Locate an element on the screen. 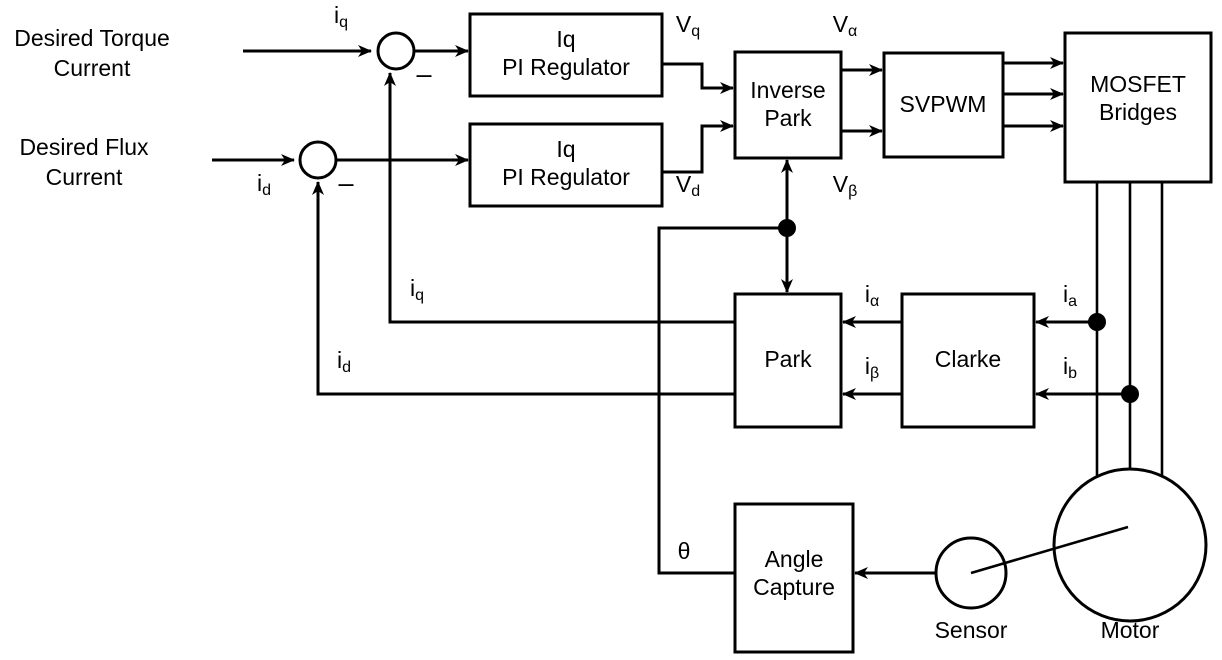  desired-torque-current-line2: Current is located at coordinates (92, 68).